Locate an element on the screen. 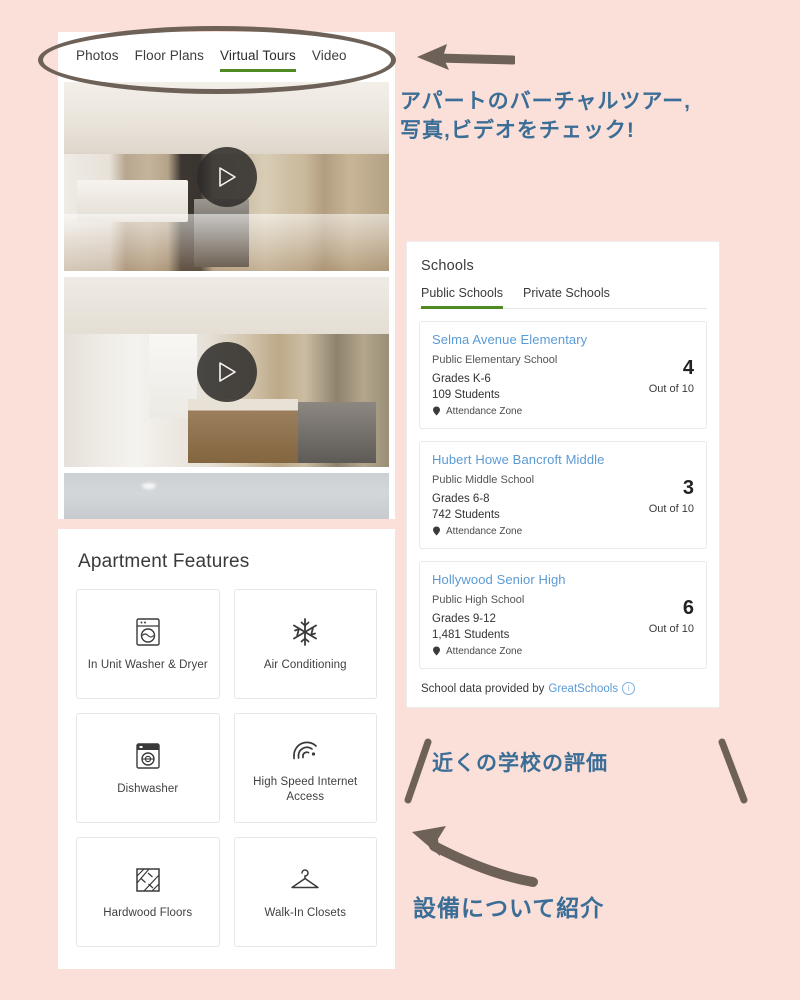  ceiling-partial-photo is located at coordinates (226, 496).